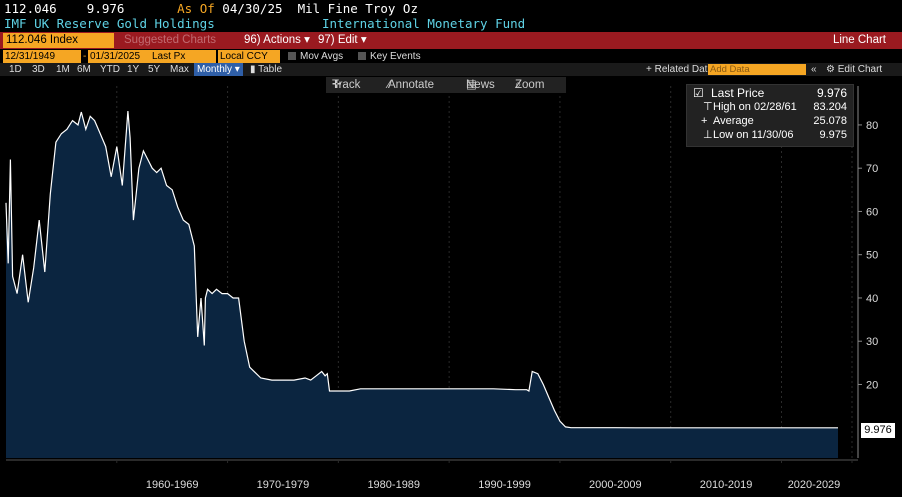 The image size is (902, 497). What do you see at coordinates (872, 342) in the screenshot?
I see `y-tick-label: 30` at bounding box center [872, 342].